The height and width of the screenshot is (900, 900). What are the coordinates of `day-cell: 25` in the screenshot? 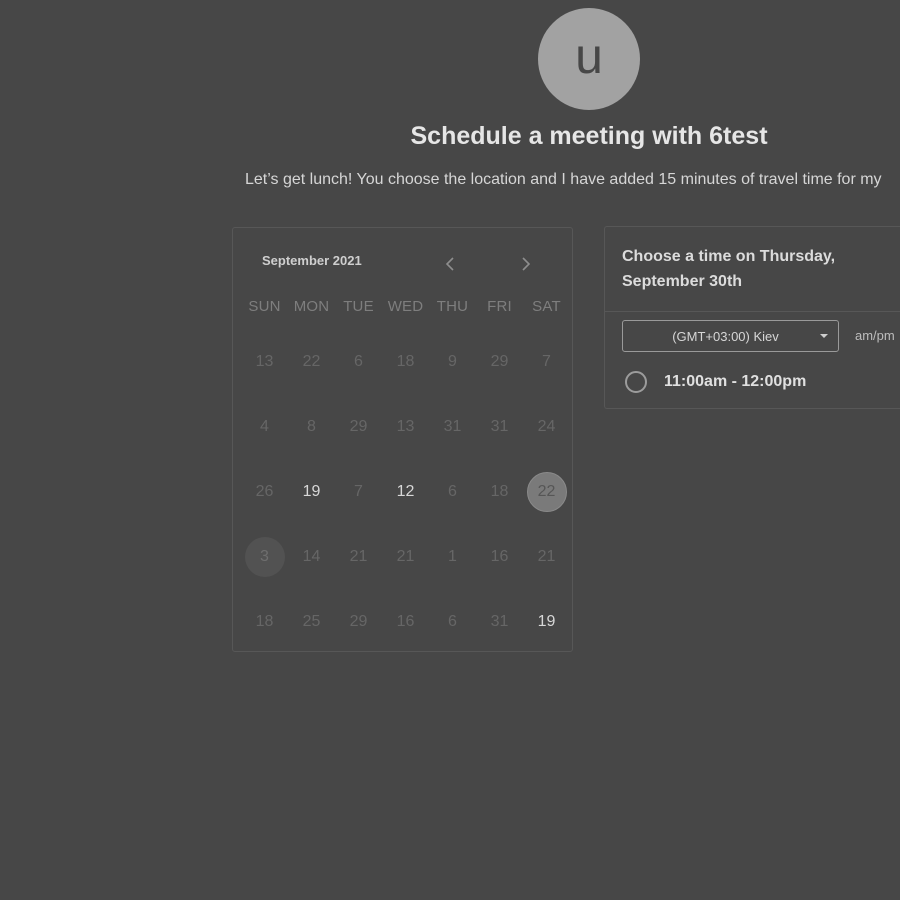 It's located at (311, 621).